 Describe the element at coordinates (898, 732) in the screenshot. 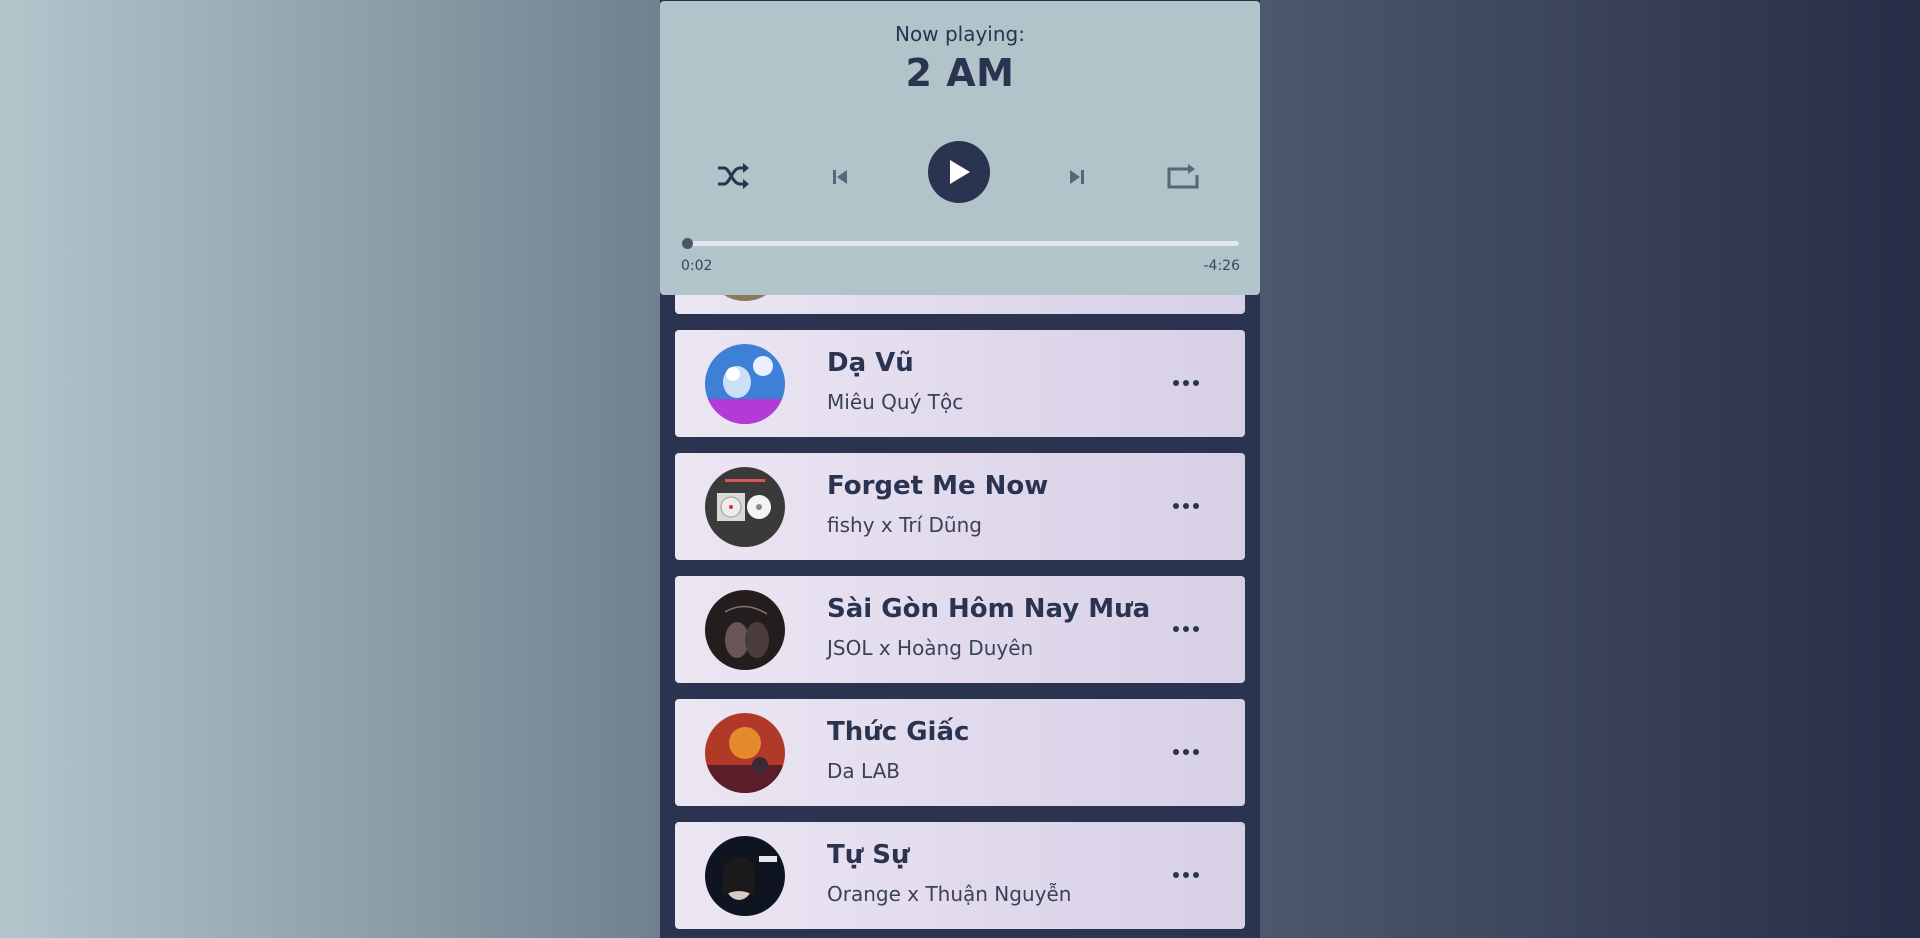

I see `song-title: Thức Giấc` at that location.